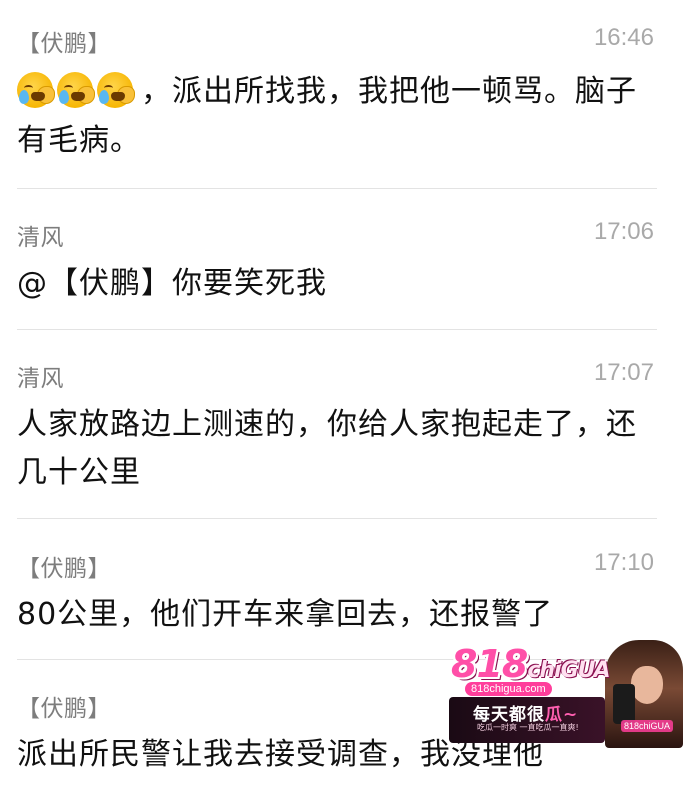  I want to click on message-time: 17:06, so click(623, 231).